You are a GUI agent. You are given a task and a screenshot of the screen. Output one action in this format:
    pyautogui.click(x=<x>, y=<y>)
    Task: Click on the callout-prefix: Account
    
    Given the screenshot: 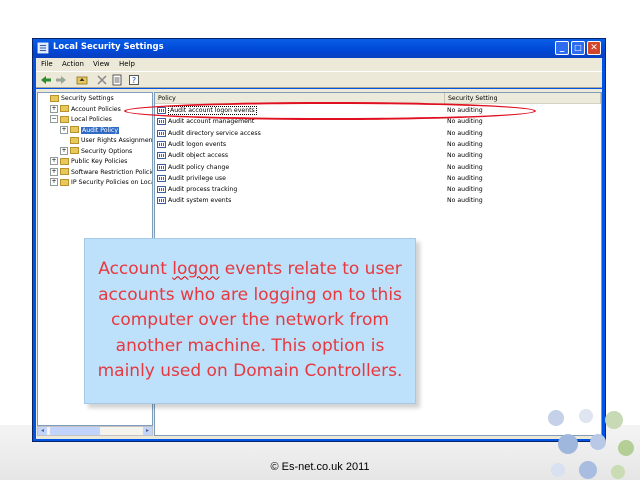 What is the action you would take?
    pyautogui.click(x=135, y=269)
    